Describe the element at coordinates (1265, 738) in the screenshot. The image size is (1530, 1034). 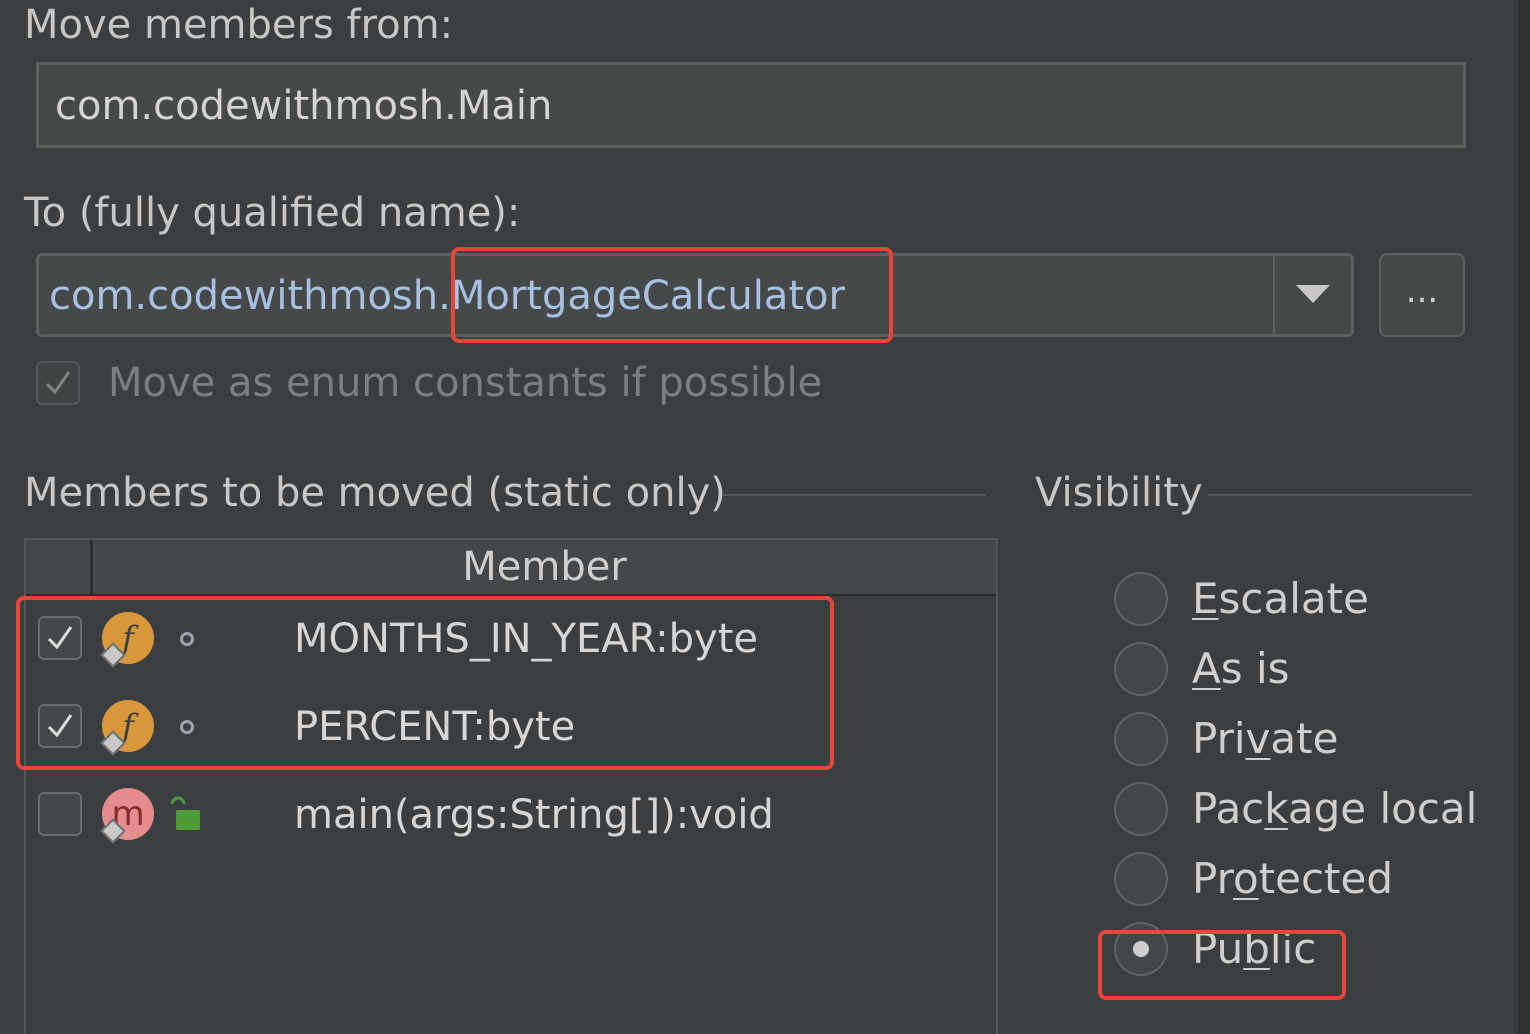
I see `radio-label-private: Private` at that location.